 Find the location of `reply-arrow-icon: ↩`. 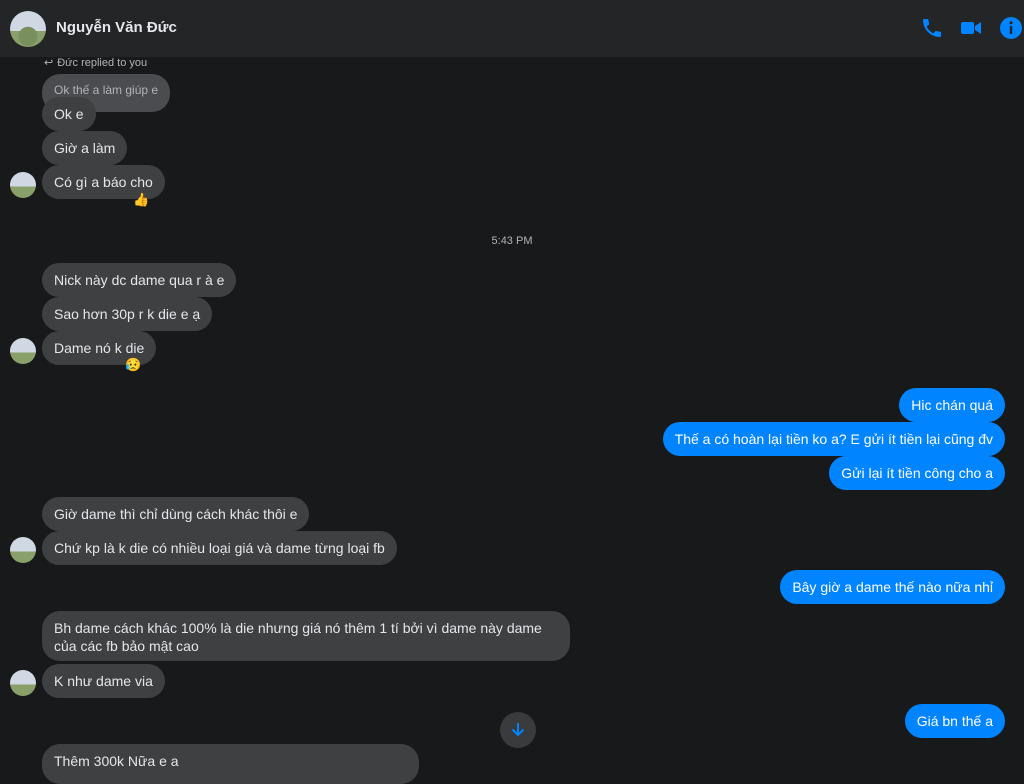

reply-arrow-icon: ↩ is located at coordinates (49, 63).